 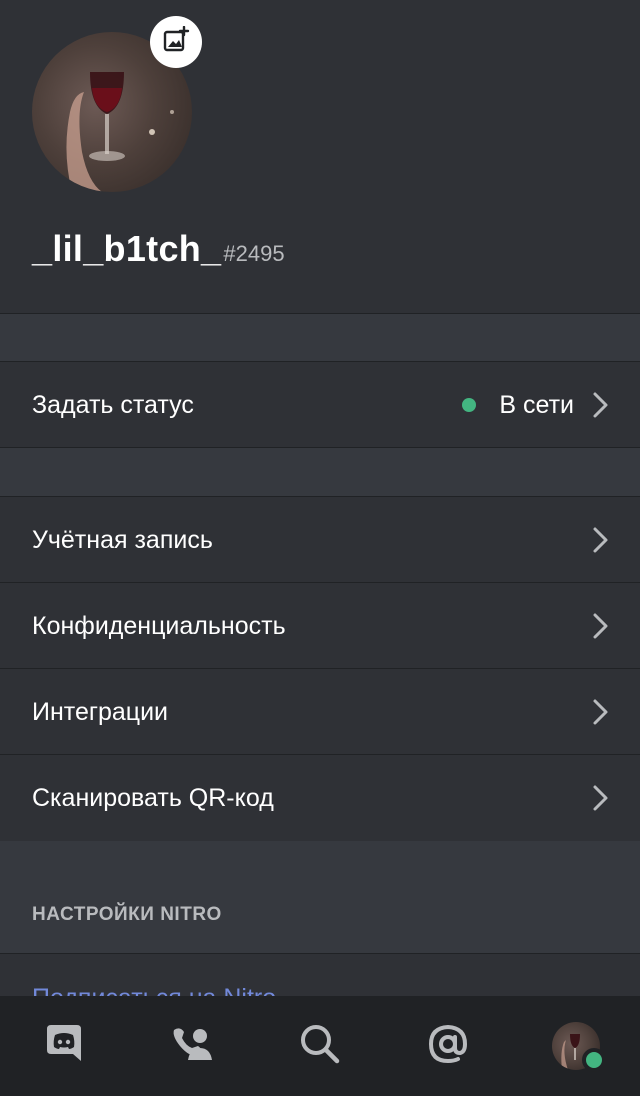 I want to click on tab-friends, so click(x=192, y=1046).